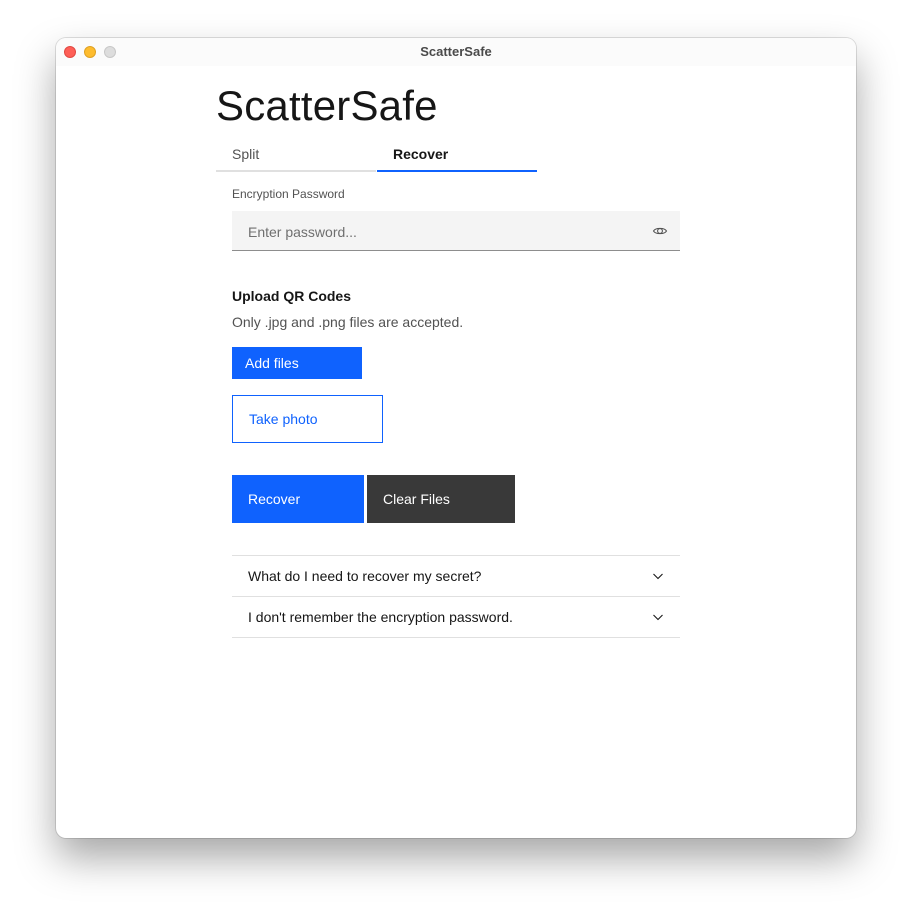 This screenshot has width=912, height=912. What do you see at coordinates (441, 231) in the screenshot?
I see `password-input` at bounding box center [441, 231].